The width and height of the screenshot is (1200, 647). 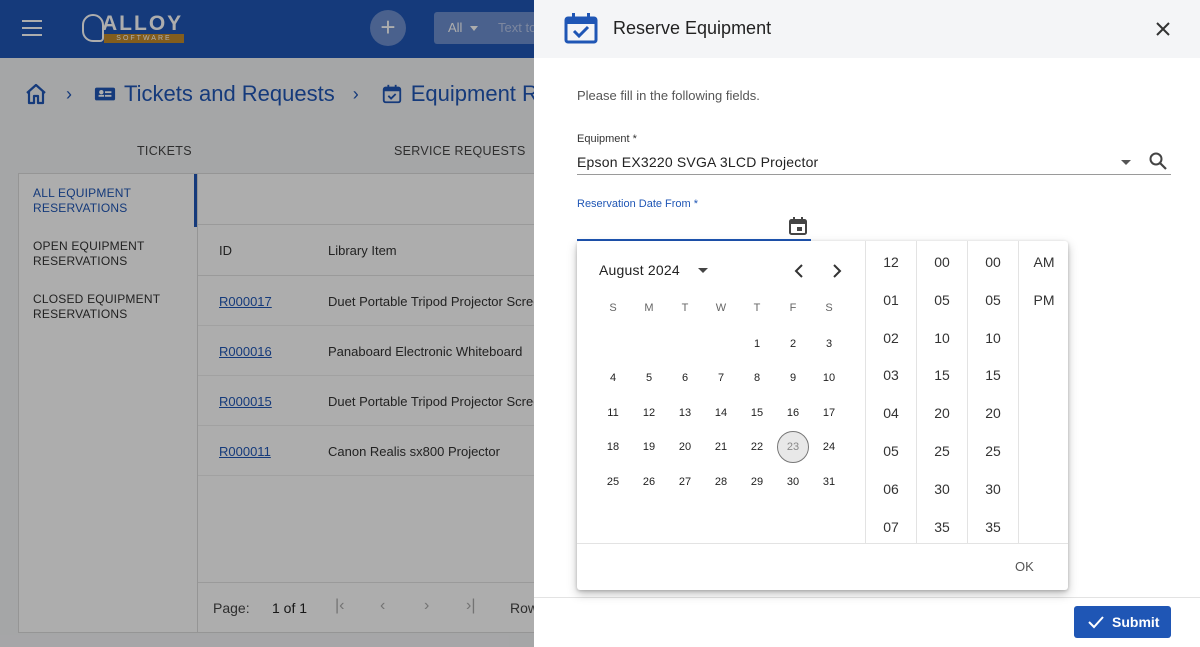 What do you see at coordinates (793, 413) in the screenshot?
I see `calendar-day: 16` at bounding box center [793, 413].